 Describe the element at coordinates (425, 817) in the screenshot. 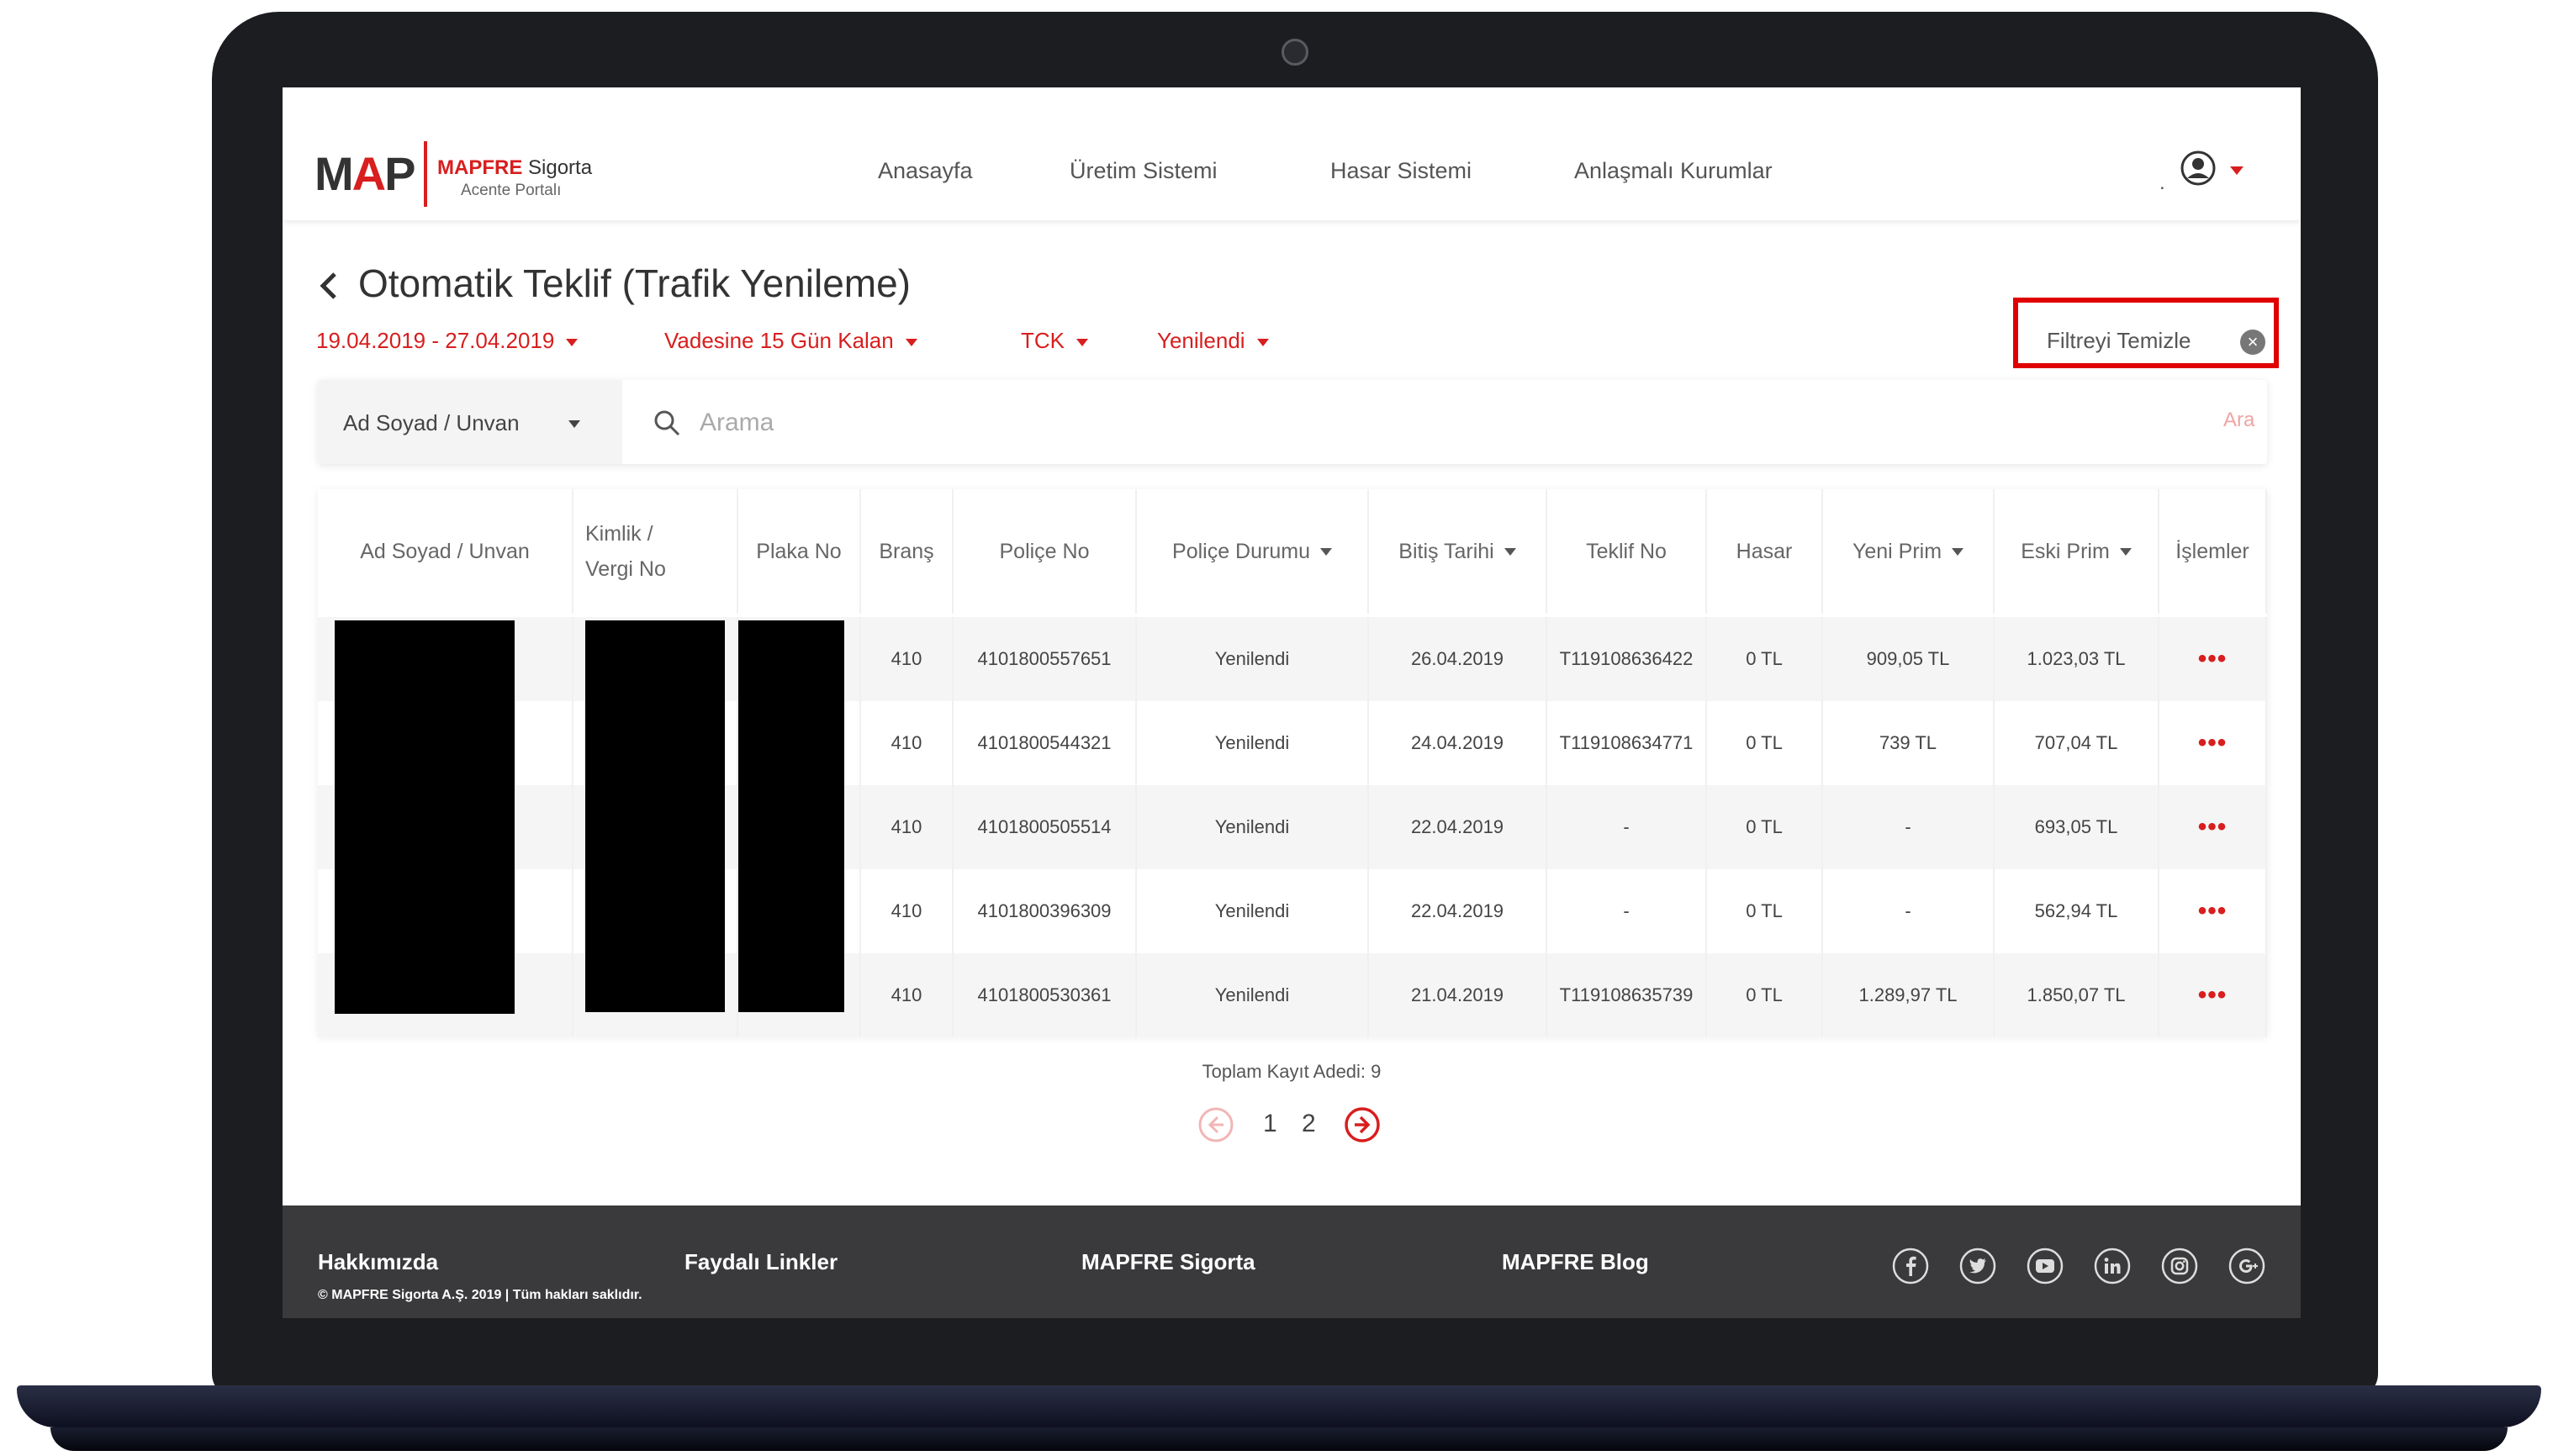

I see `redacted-name-block` at that location.